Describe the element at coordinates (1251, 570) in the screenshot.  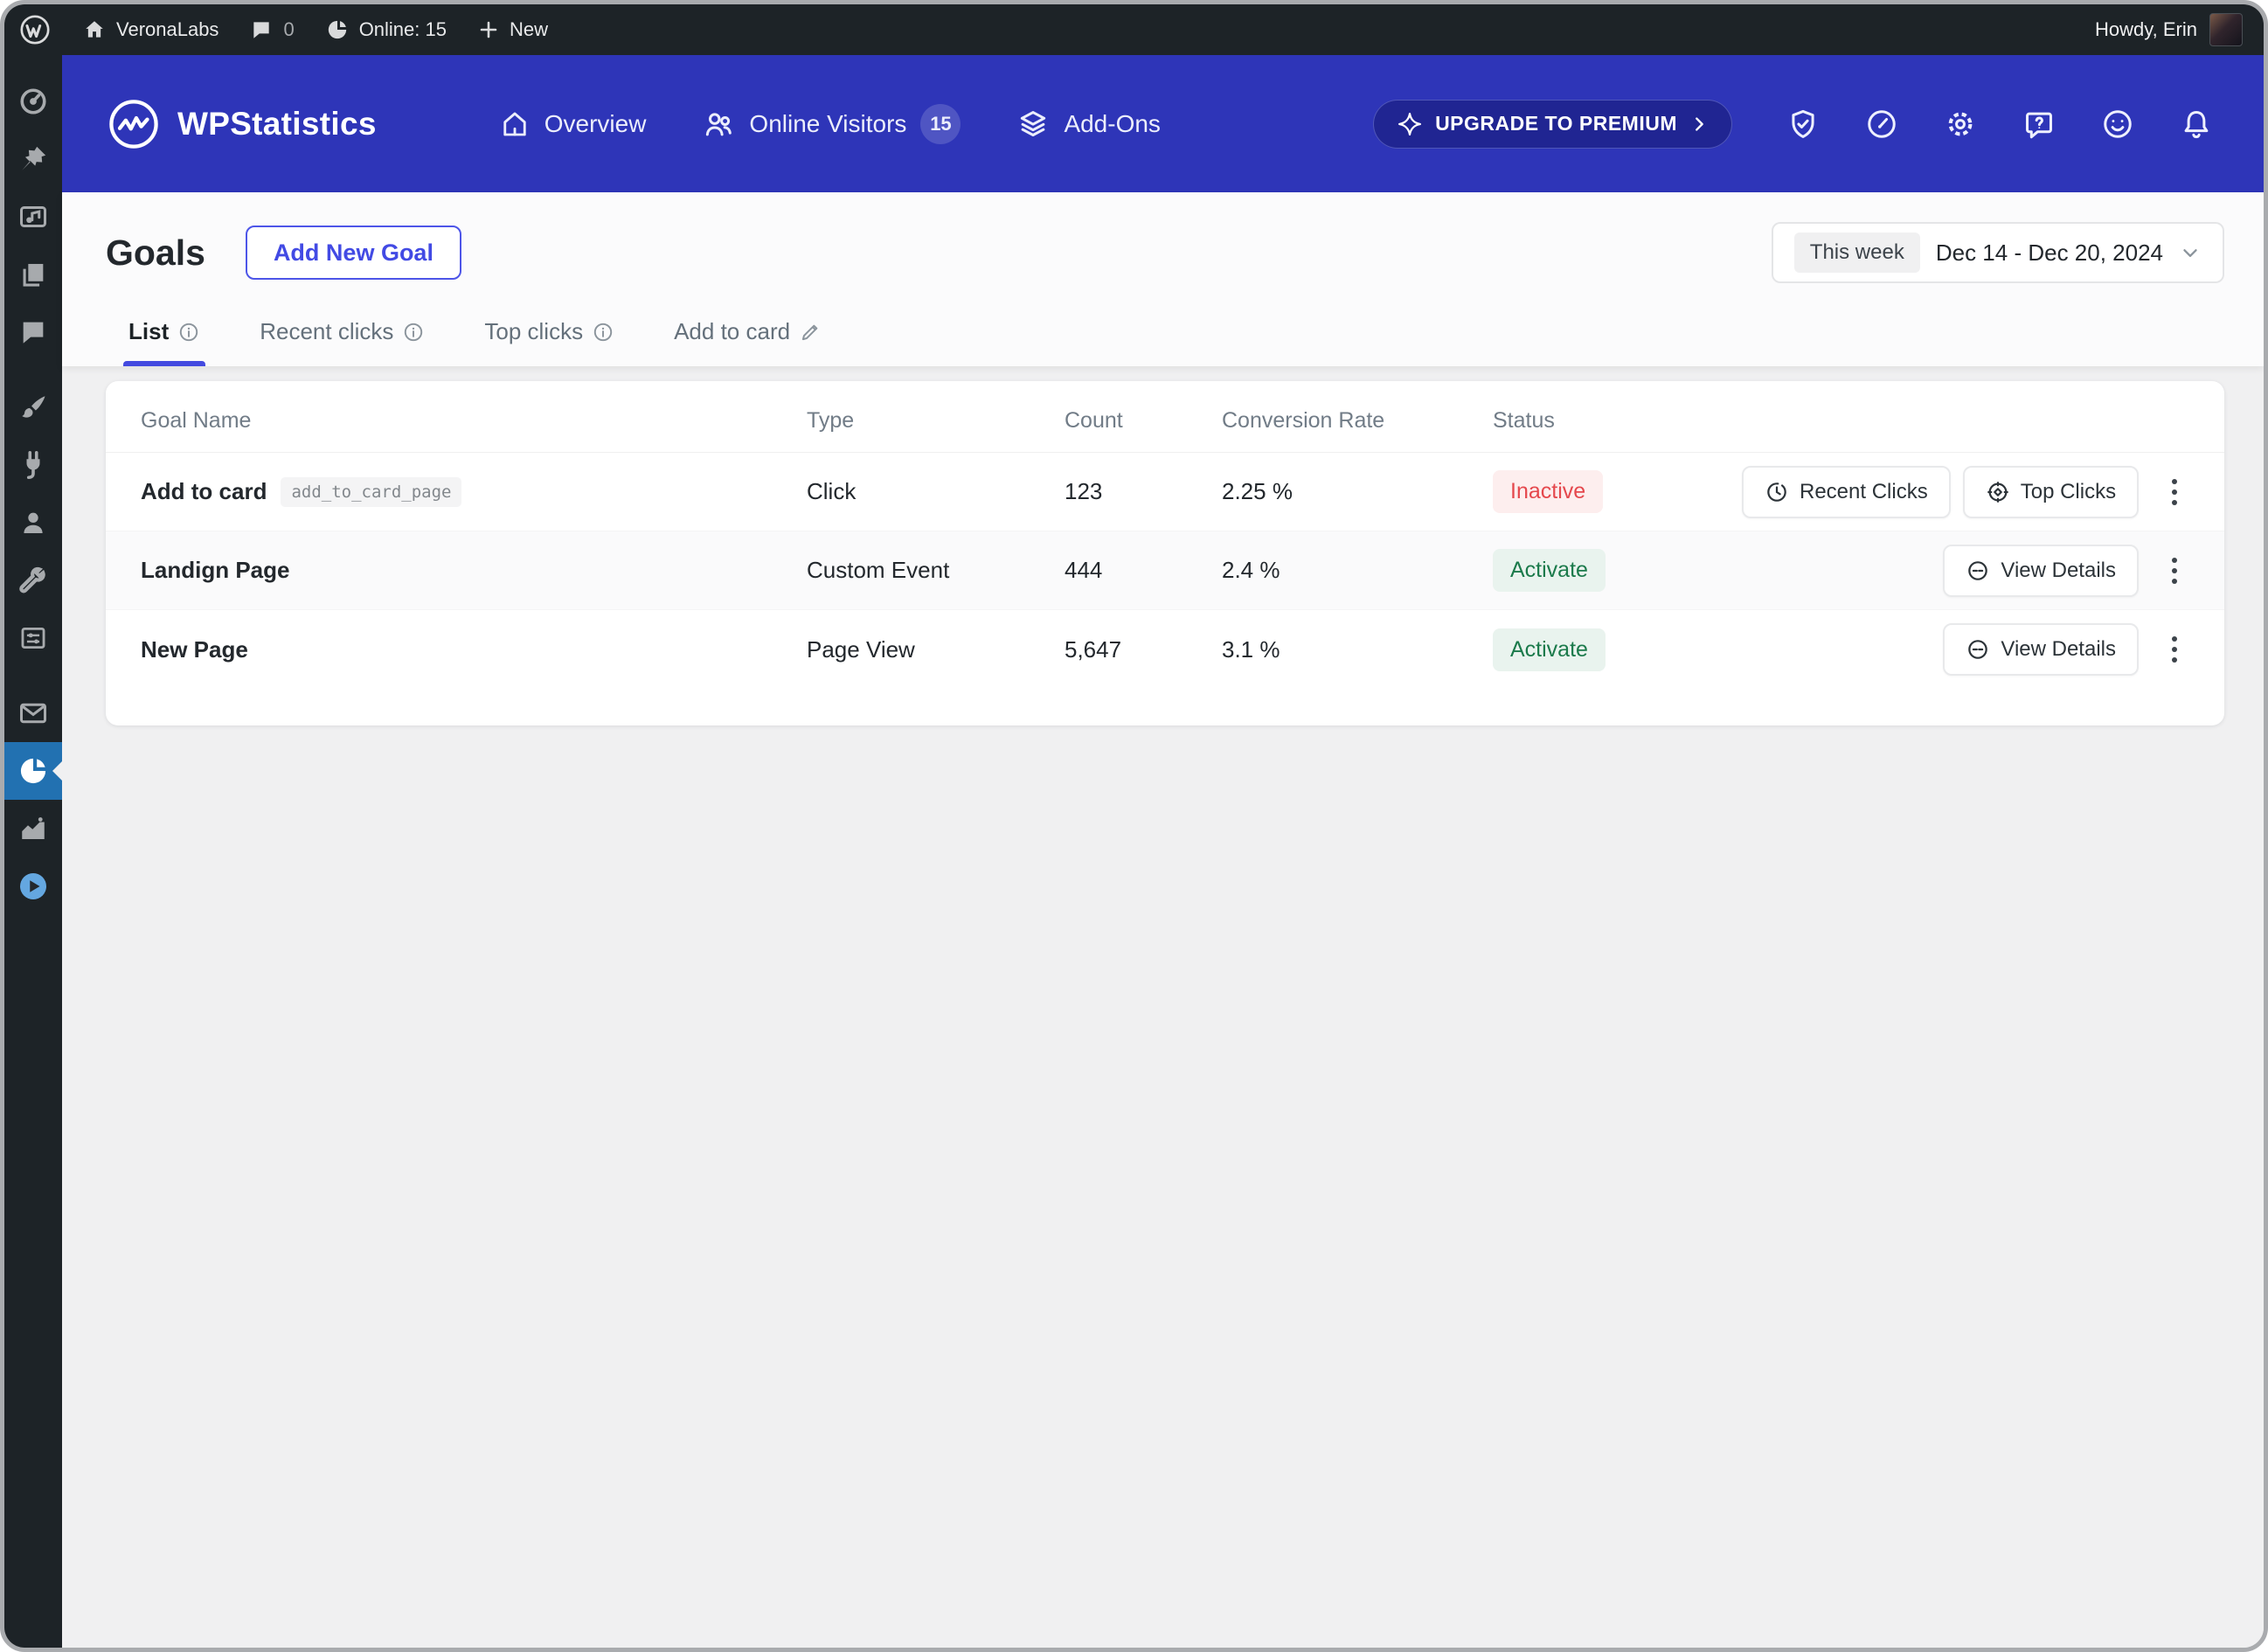
I see `goal-conversion: 2.4 %` at that location.